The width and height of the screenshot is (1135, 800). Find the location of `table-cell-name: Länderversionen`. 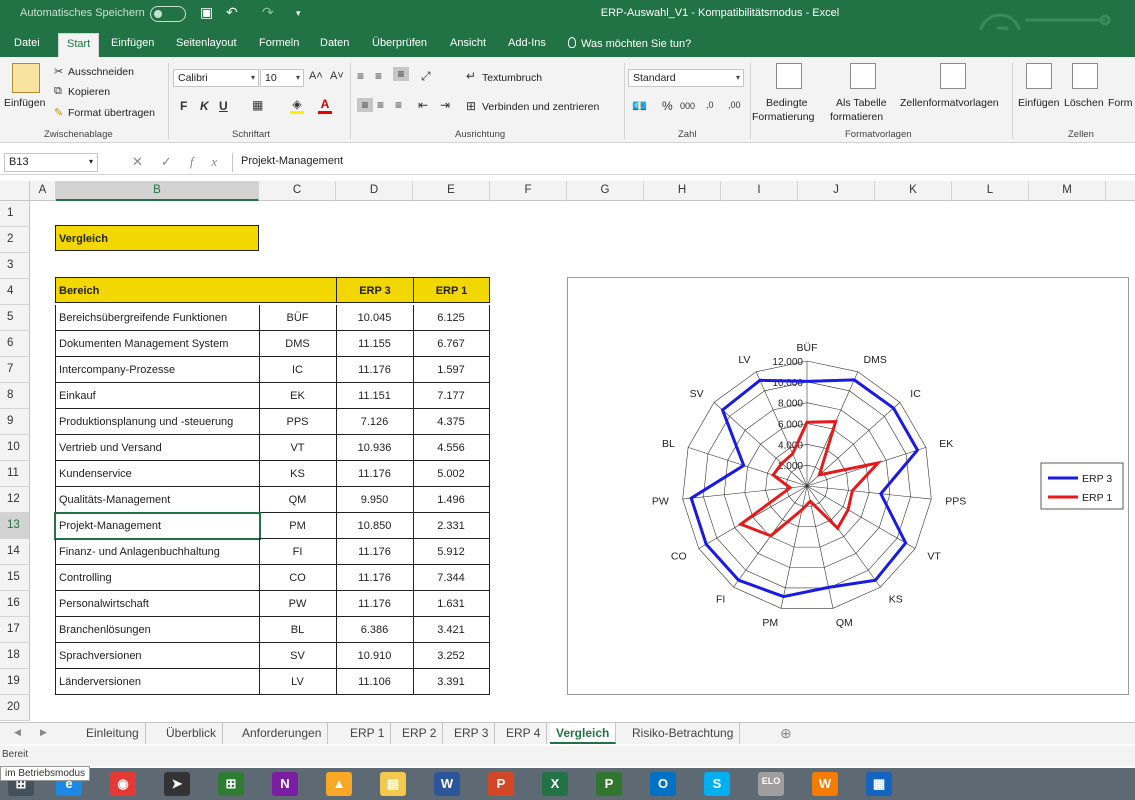

table-cell-name: Länderversionen is located at coordinates (157, 682).